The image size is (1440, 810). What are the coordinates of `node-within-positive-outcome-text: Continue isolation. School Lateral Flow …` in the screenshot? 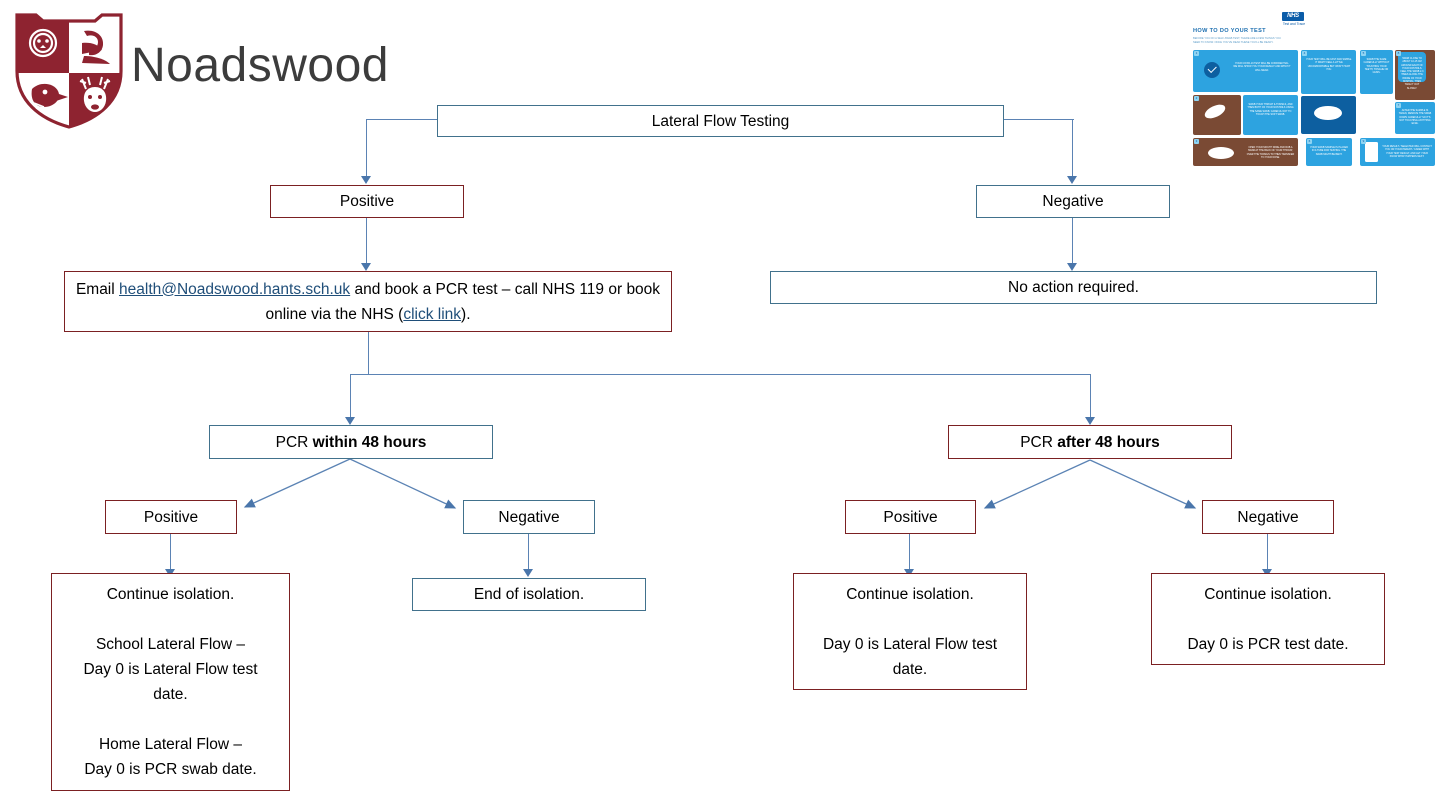 It's located at (170, 682).